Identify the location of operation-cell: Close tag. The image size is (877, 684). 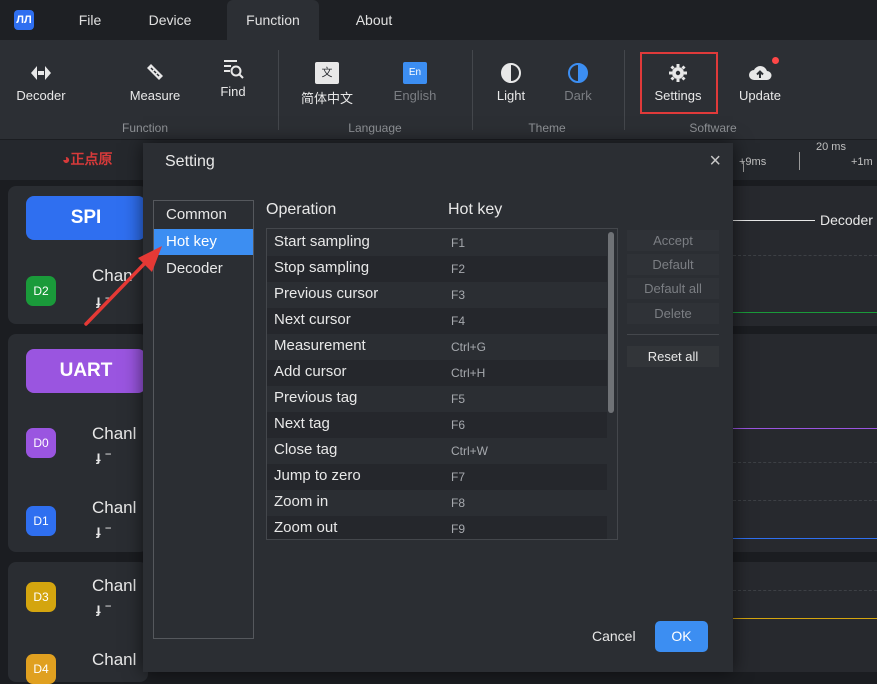
(306, 449).